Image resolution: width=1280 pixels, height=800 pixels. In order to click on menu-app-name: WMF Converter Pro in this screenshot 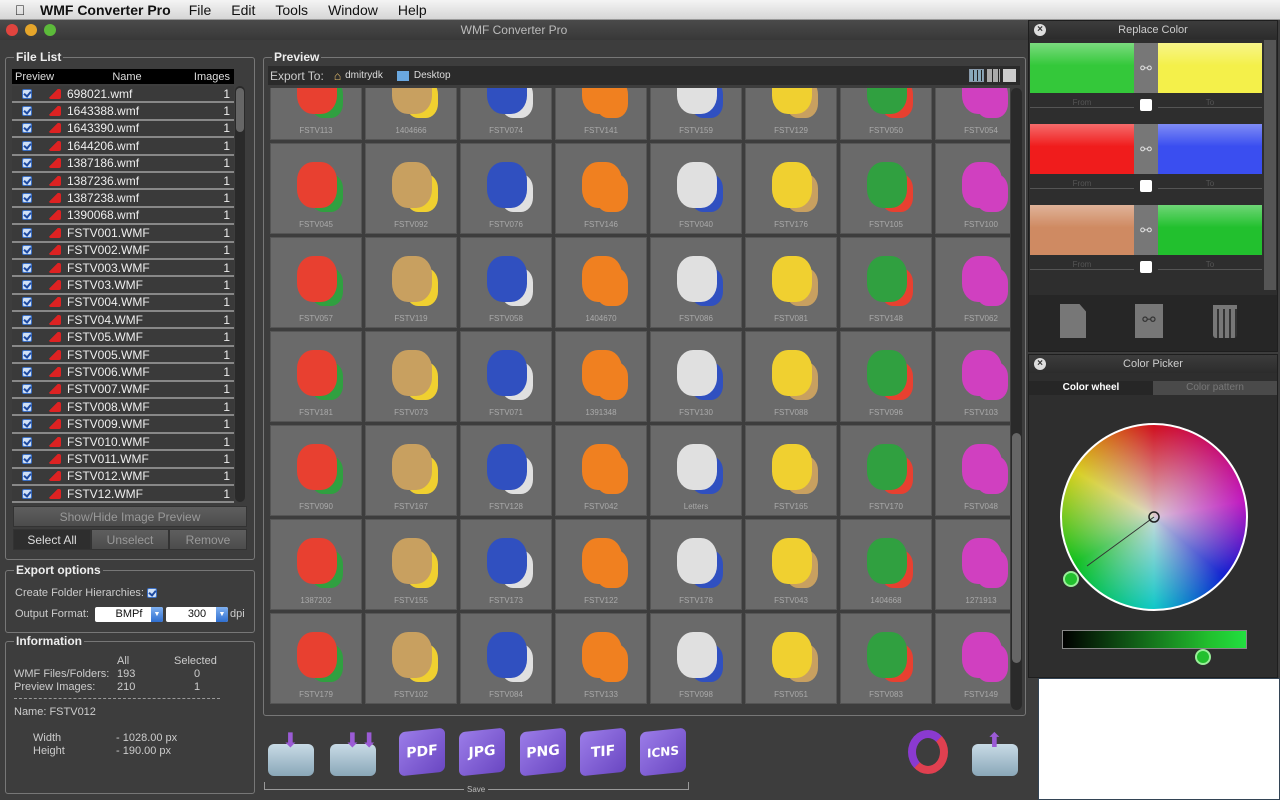, I will do `click(105, 10)`.